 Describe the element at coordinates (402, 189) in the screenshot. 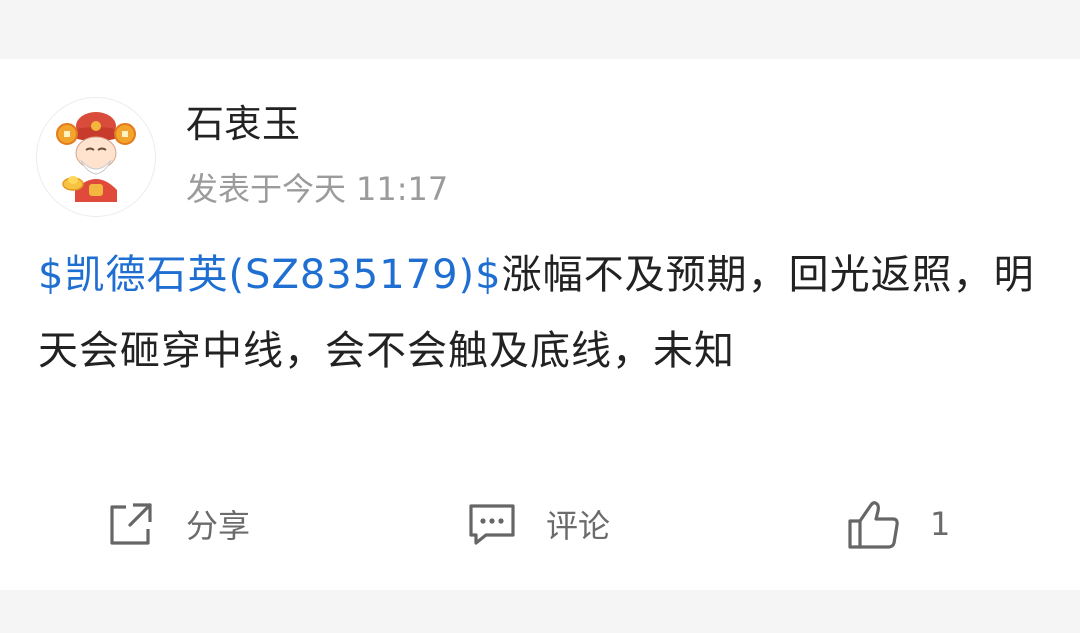

I see `post-time: 11:17` at that location.